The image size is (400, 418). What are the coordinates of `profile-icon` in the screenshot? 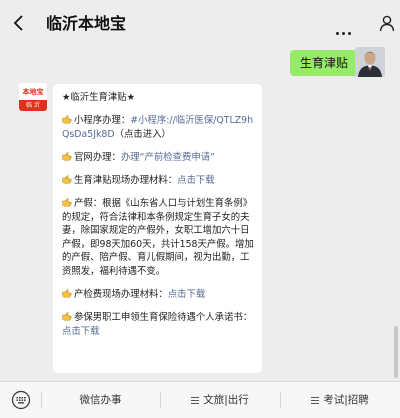 It's located at (387, 23).